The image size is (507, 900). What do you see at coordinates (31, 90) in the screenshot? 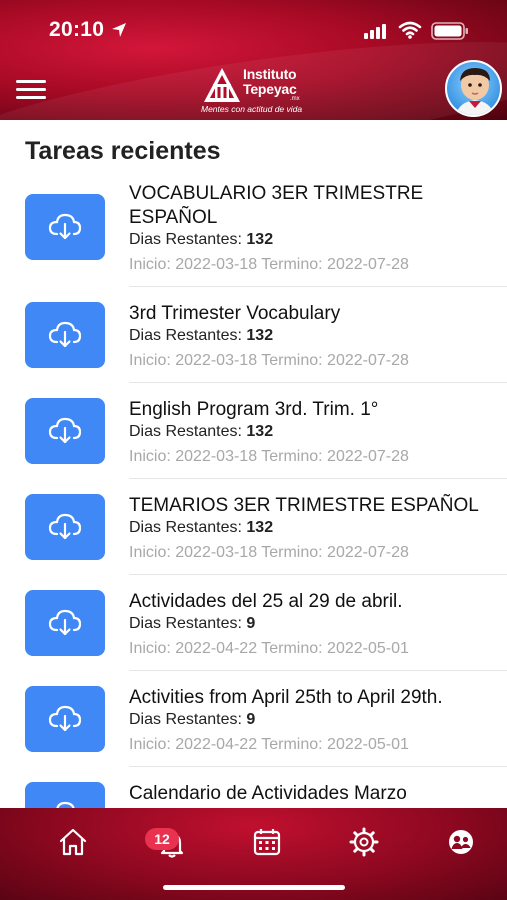
I see `hamburger-menu-icon` at bounding box center [31, 90].